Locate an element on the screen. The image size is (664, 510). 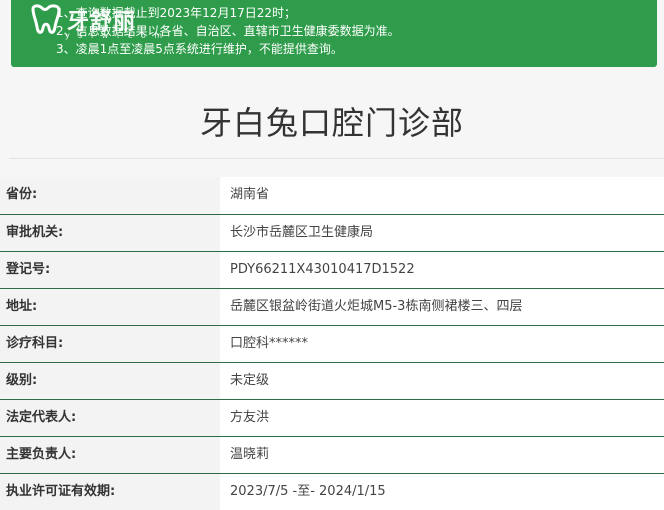
info-row-legal-representative: 法定代表人: 方友洪 is located at coordinates (332, 417).